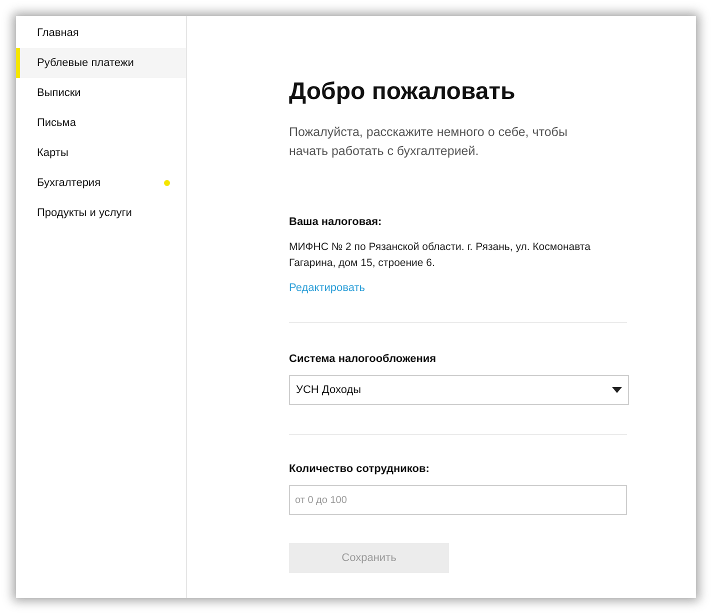 Image resolution: width=713 pixels, height=613 pixels. Describe the element at coordinates (101, 63) in the screenshot. I see `sidebar-item: Рублевые платежи` at that location.